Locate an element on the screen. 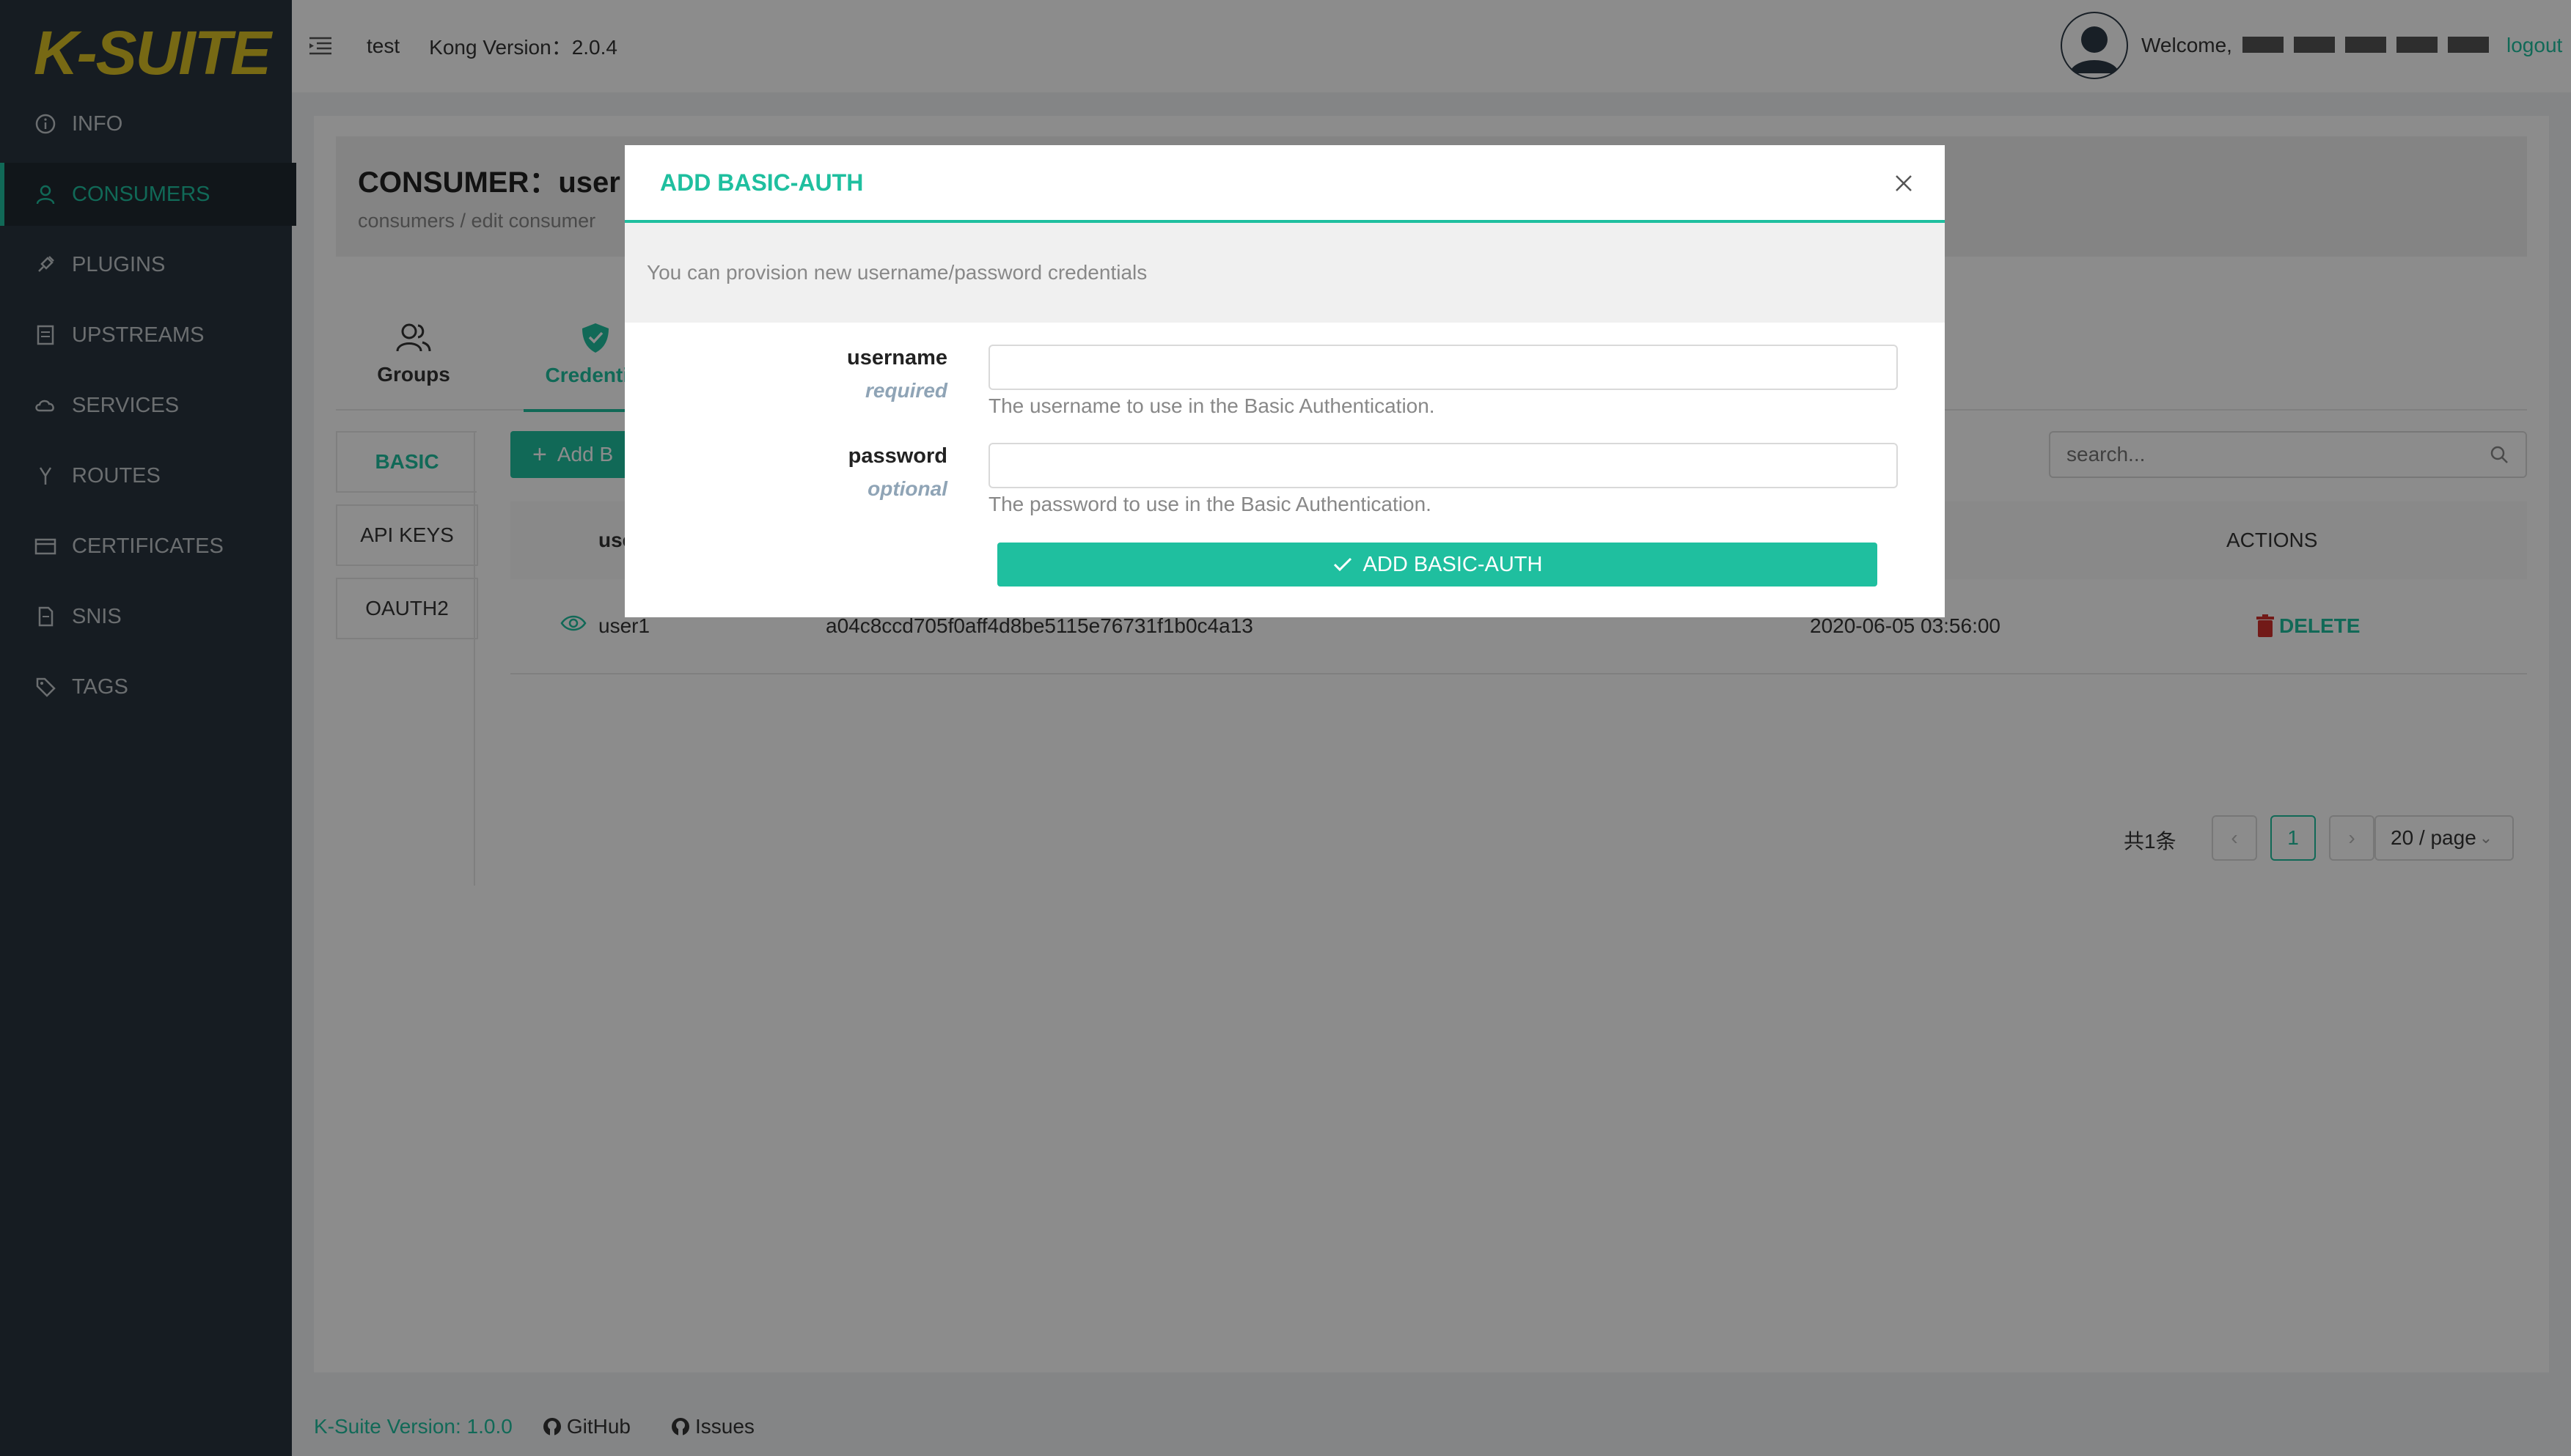  add-basic-auth-button: ADD BASIC-AUTH is located at coordinates (1437, 565).